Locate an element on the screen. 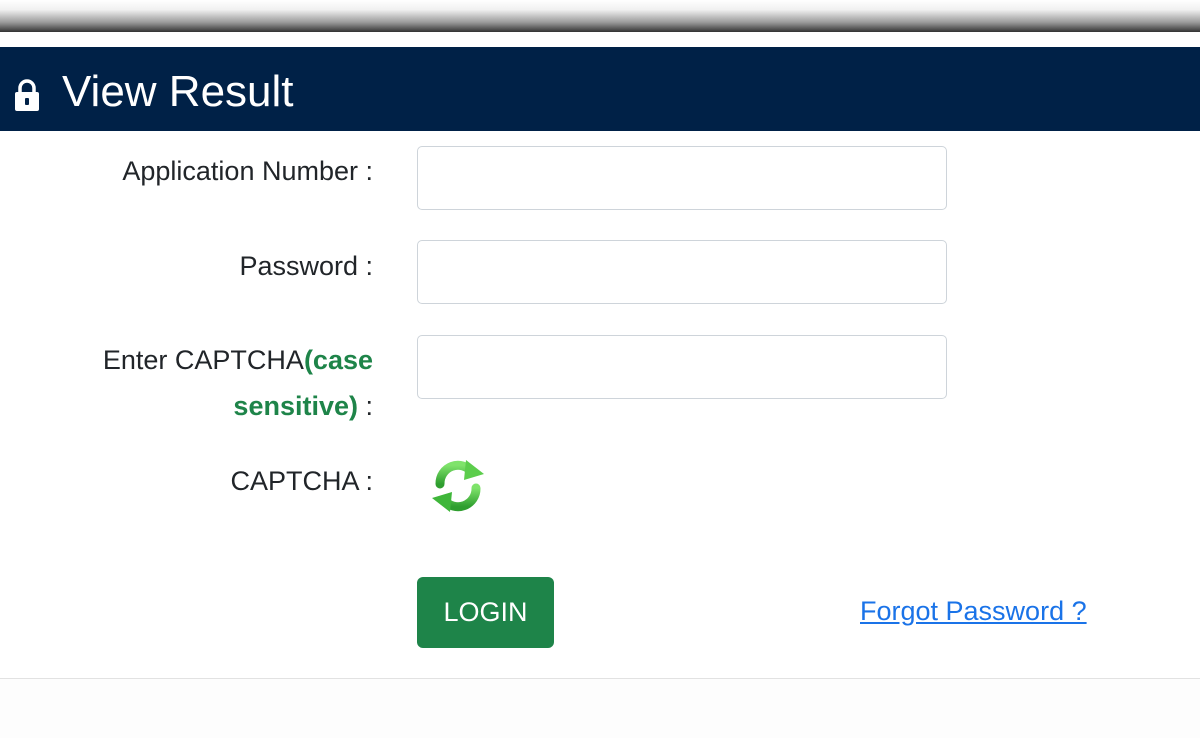 This screenshot has height=738, width=1200. captcha-label: CAPTCHA : is located at coordinates (301, 481).